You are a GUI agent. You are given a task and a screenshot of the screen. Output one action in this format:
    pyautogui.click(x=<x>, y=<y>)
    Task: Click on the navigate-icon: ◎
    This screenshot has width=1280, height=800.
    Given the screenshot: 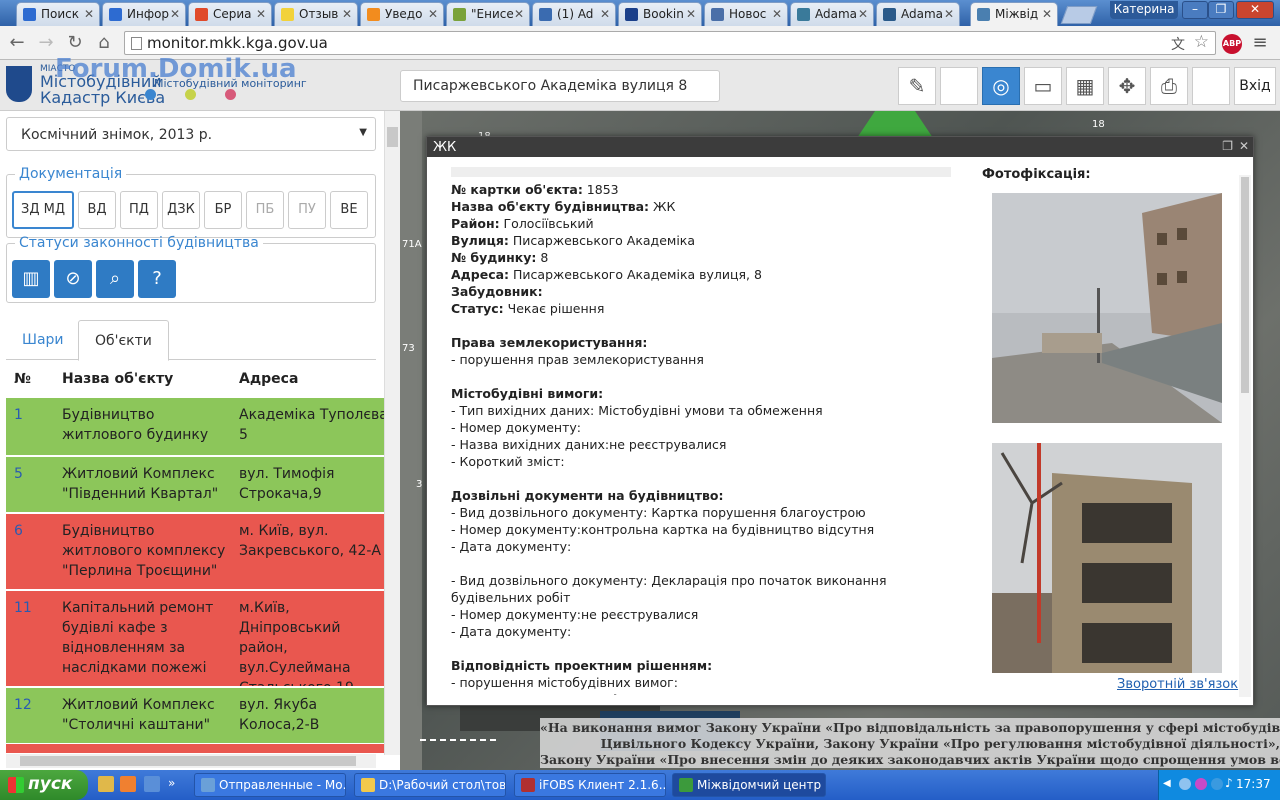 What is the action you would take?
    pyautogui.click(x=1001, y=86)
    